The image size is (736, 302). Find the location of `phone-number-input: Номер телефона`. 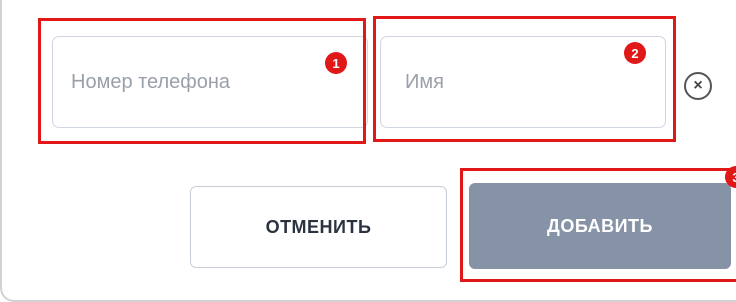

phone-number-input: Номер телефона is located at coordinates (210, 82).